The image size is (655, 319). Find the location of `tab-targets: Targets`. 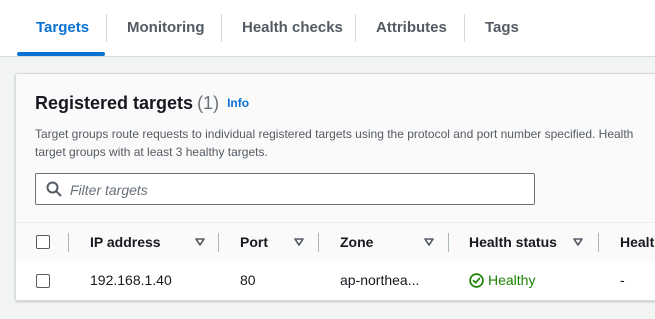

tab-targets: Targets is located at coordinates (62, 28).